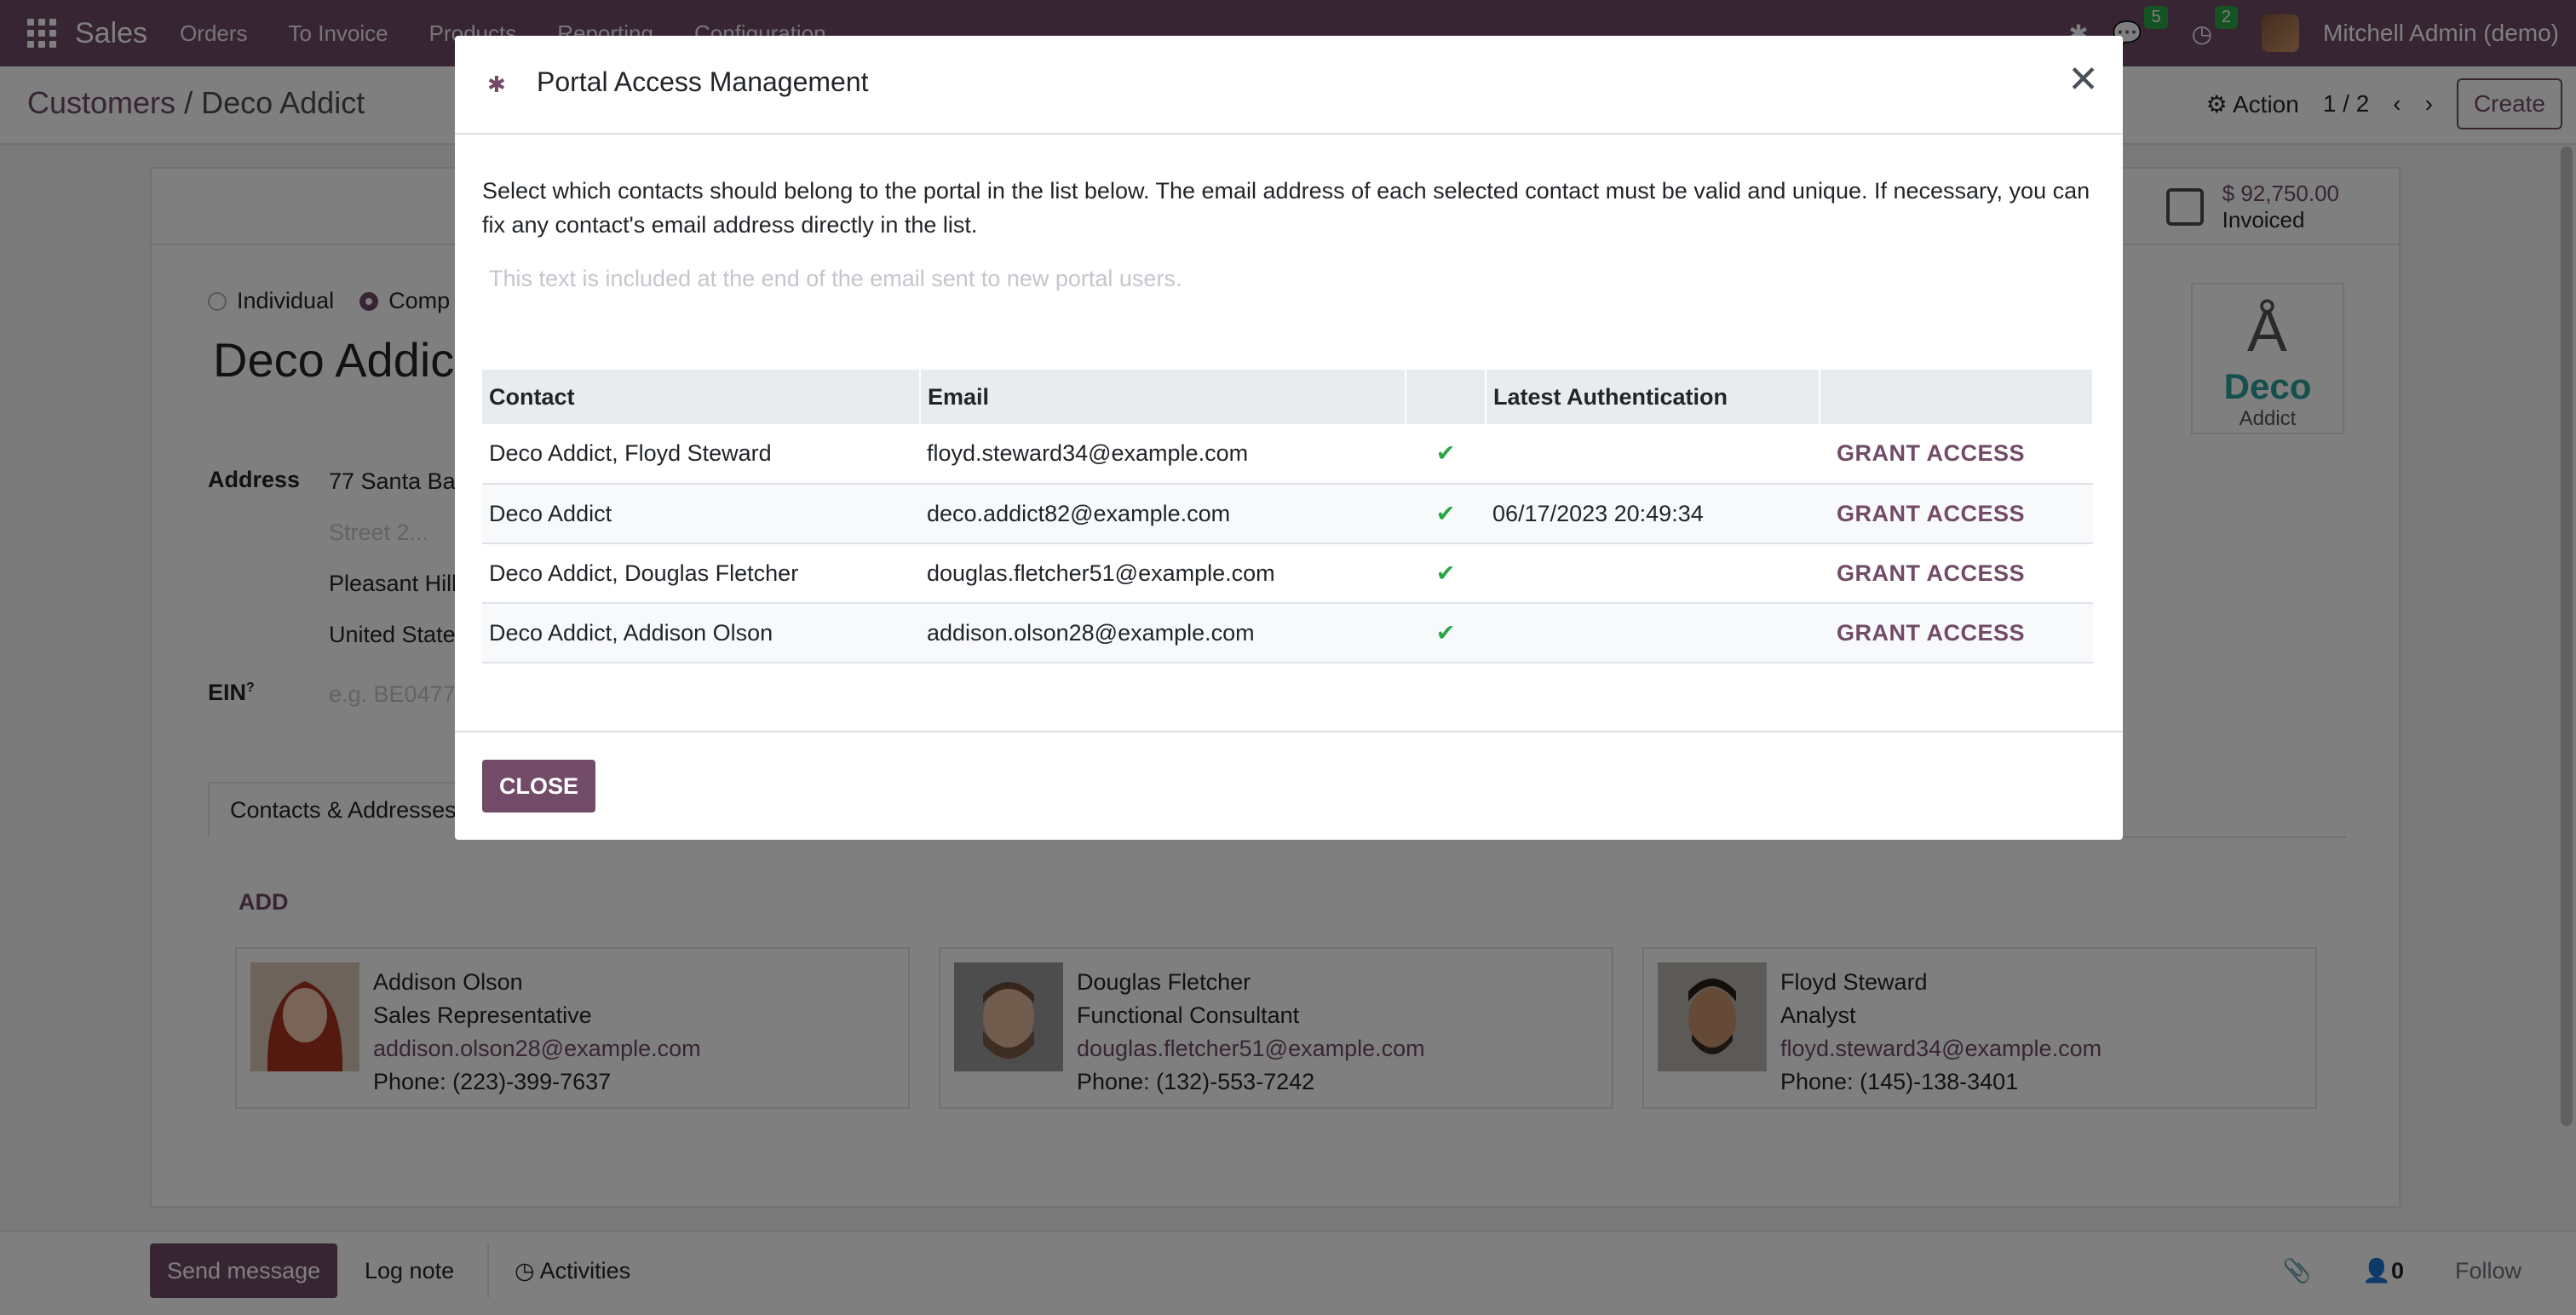 This screenshot has width=2576, height=1315. What do you see at coordinates (1163, 514) in the screenshot?
I see `cell-email: deco.addict82@example.com` at bounding box center [1163, 514].